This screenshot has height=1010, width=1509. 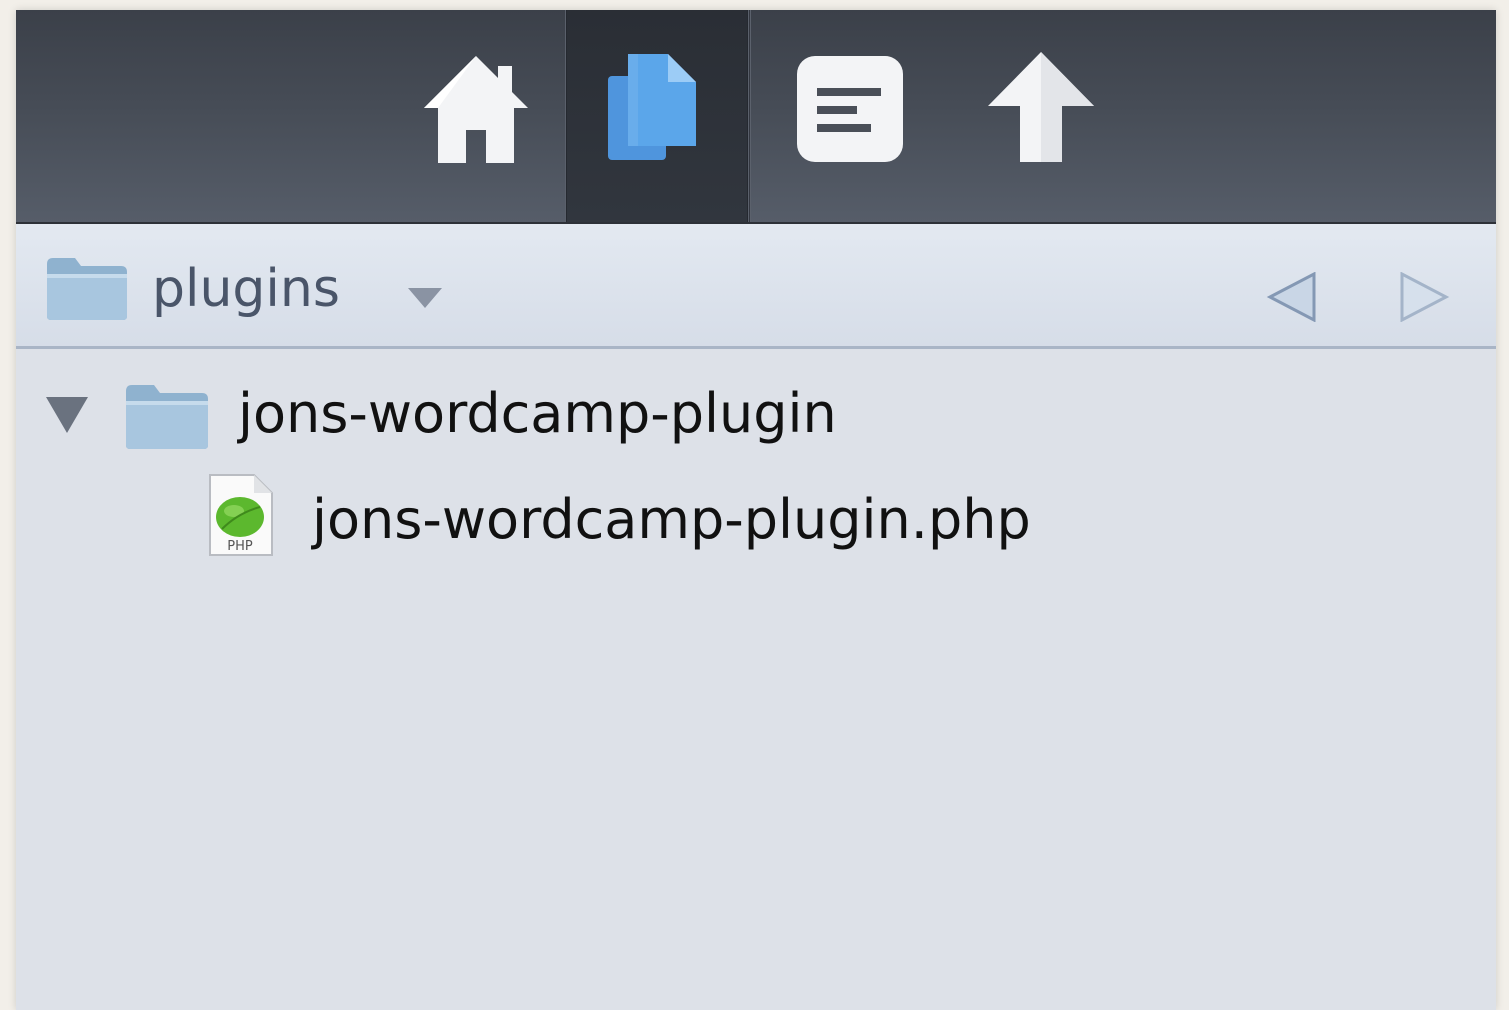 What do you see at coordinates (240, 546) in the screenshot?
I see `php-icon-label: PHP` at bounding box center [240, 546].